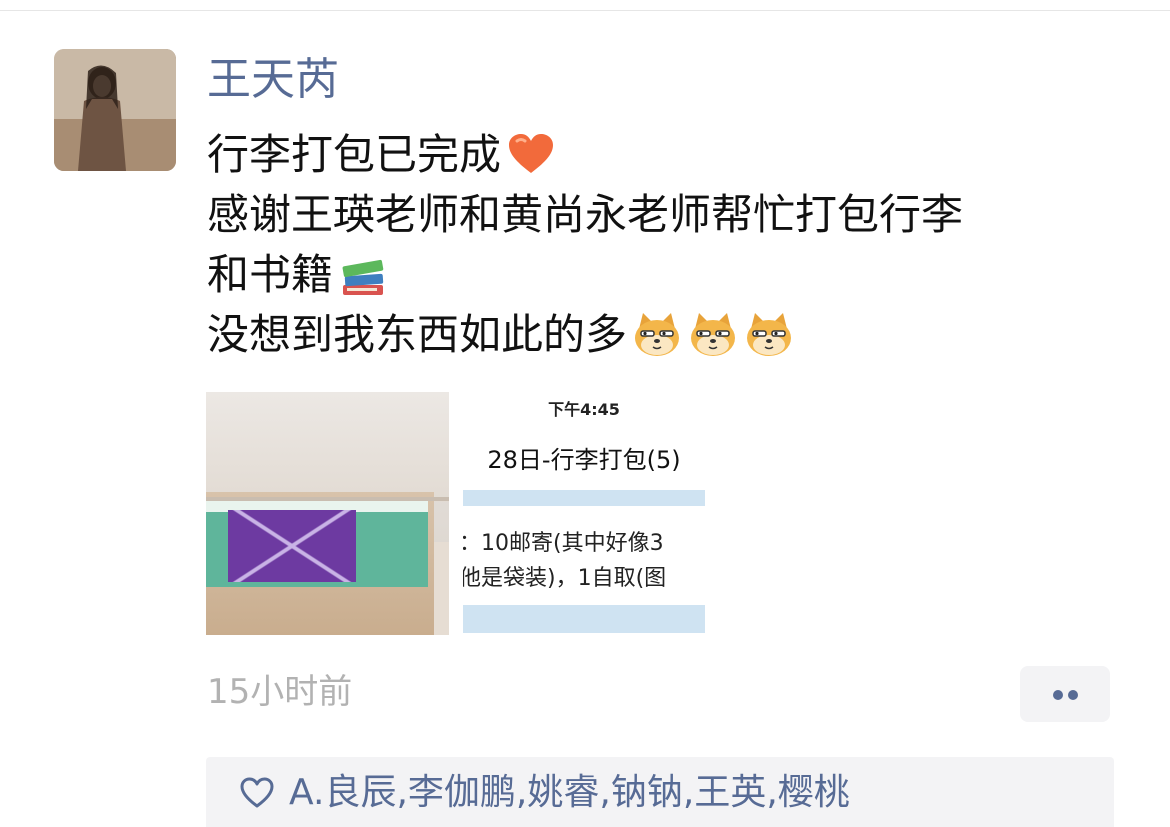 Image resolution: width=1170 pixels, height=827 pixels. Describe the element at coordinates (280, 692) in the screenshot. I see `post-timestamp: 15小时前` at that location.